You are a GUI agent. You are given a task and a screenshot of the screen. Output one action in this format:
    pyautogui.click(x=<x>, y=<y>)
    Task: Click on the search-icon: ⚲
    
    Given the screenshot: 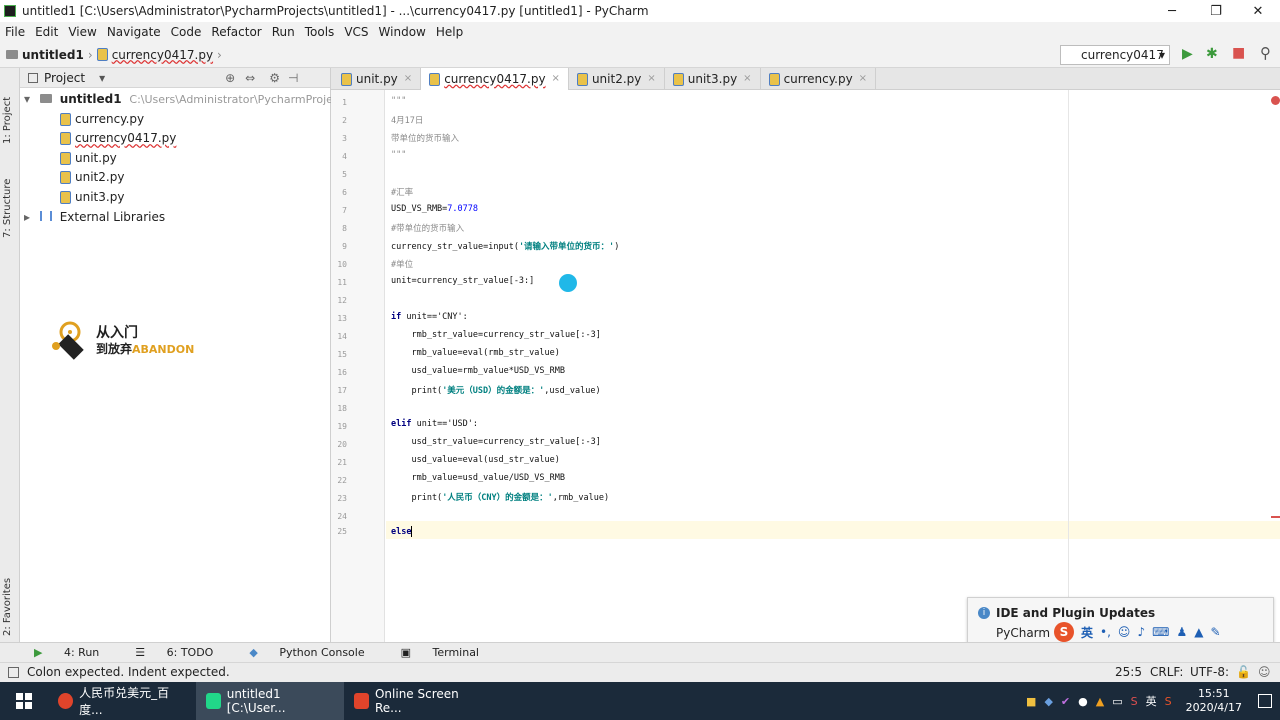 What is the action you would take?
    pyautogui.click(x=1265, y=53)
    